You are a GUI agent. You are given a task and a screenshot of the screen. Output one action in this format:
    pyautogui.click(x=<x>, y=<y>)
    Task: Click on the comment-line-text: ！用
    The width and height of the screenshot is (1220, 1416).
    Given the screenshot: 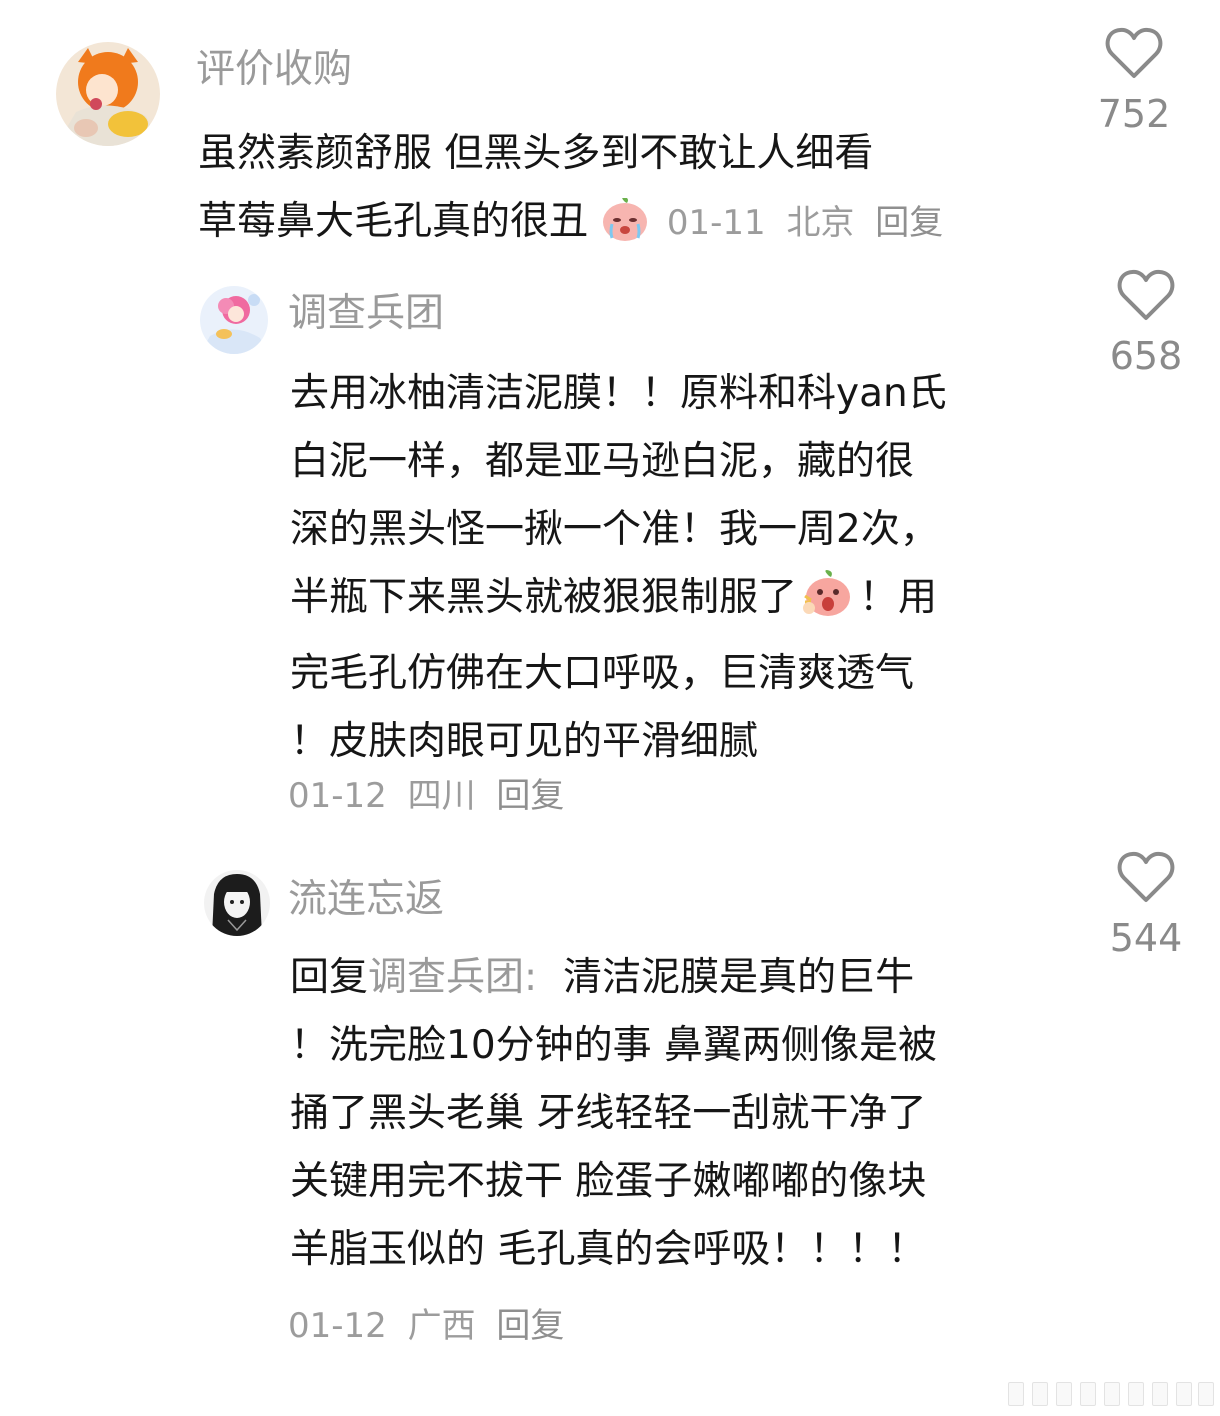 What is the action you would take?
    pyautogui.click(x=898, y=597)
    